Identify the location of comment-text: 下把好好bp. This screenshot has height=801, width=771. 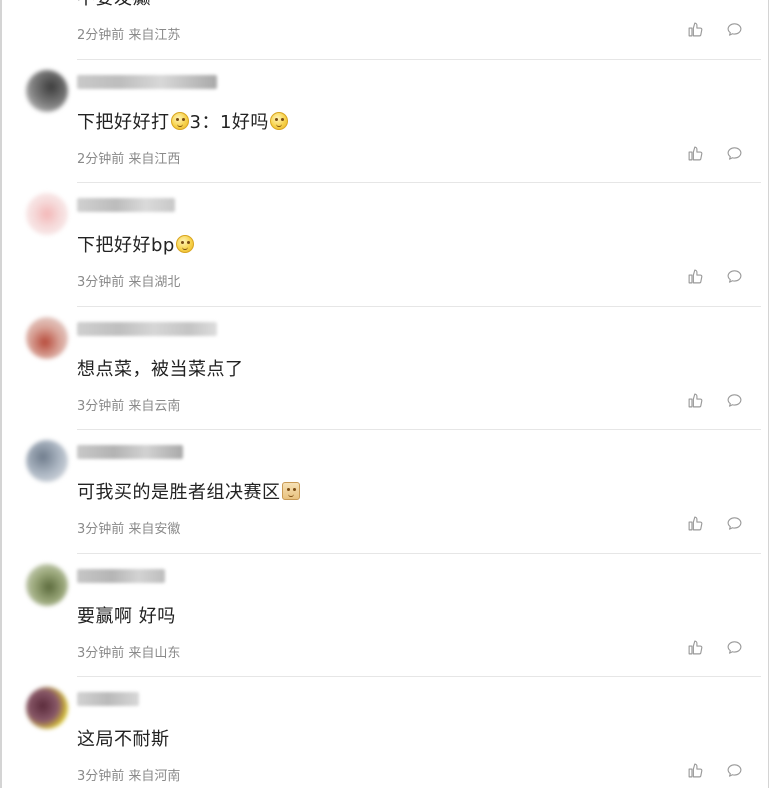
(136, 244).